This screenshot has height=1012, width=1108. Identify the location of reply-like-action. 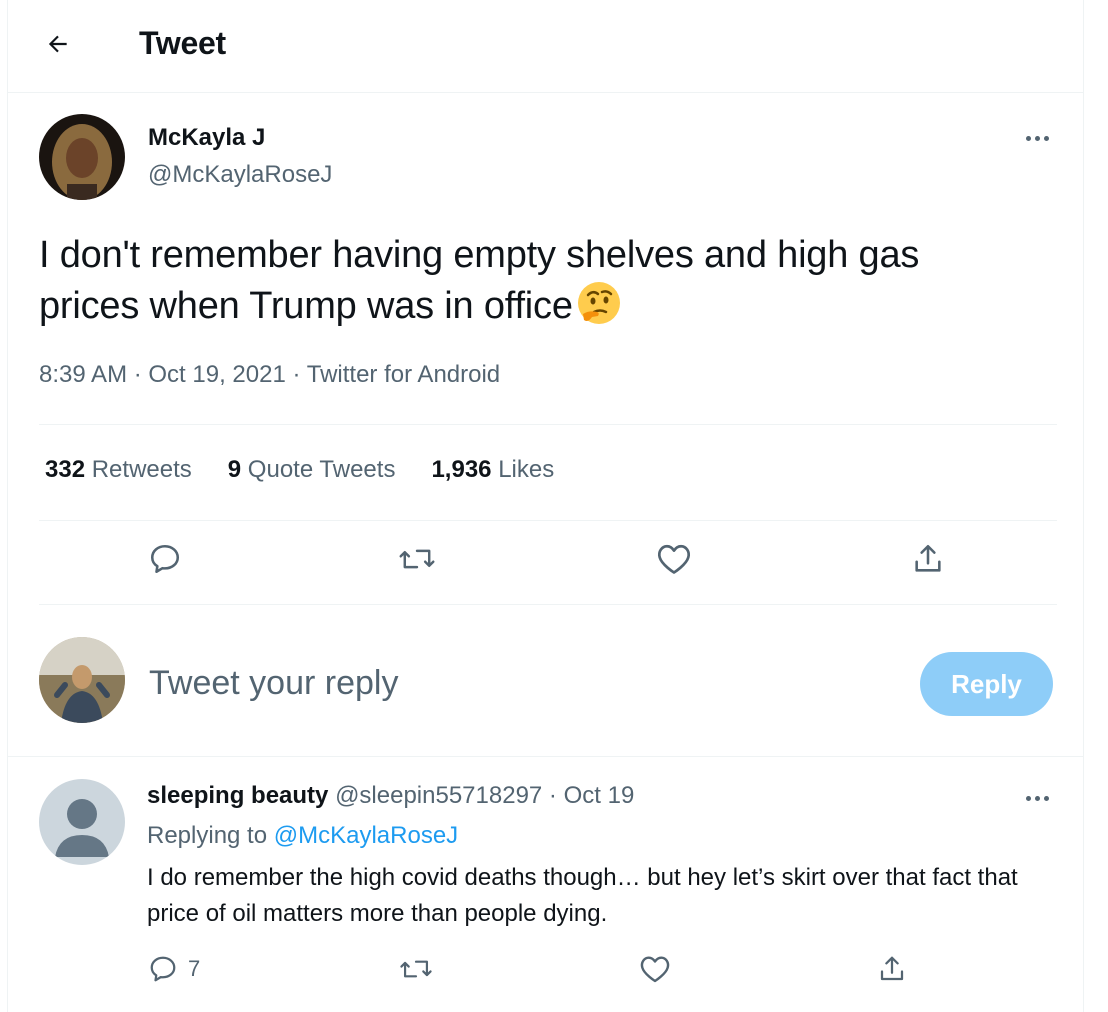
(655, 969).